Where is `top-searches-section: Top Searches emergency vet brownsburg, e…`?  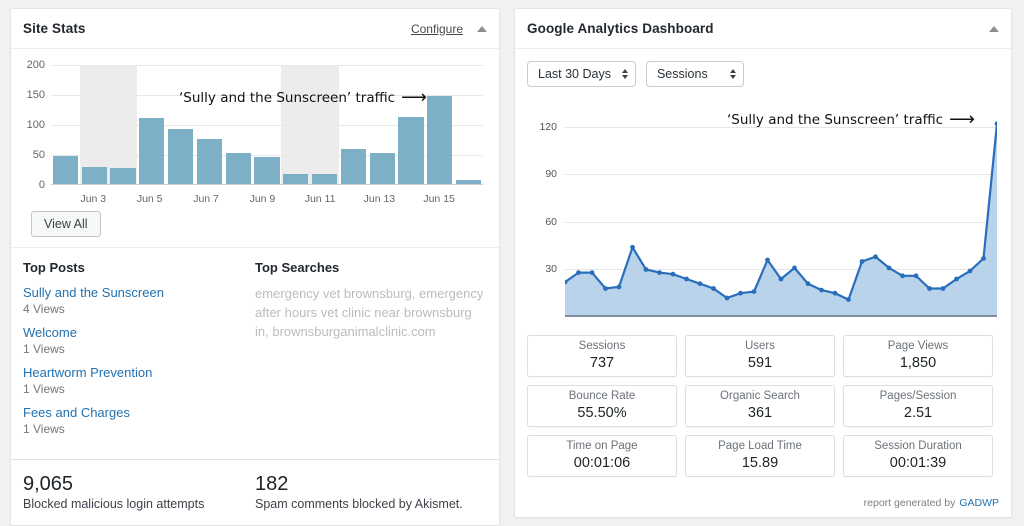 top-searches-section: Top Searches emergency vet brownsburg, e… is located at coordinates (371, 352).